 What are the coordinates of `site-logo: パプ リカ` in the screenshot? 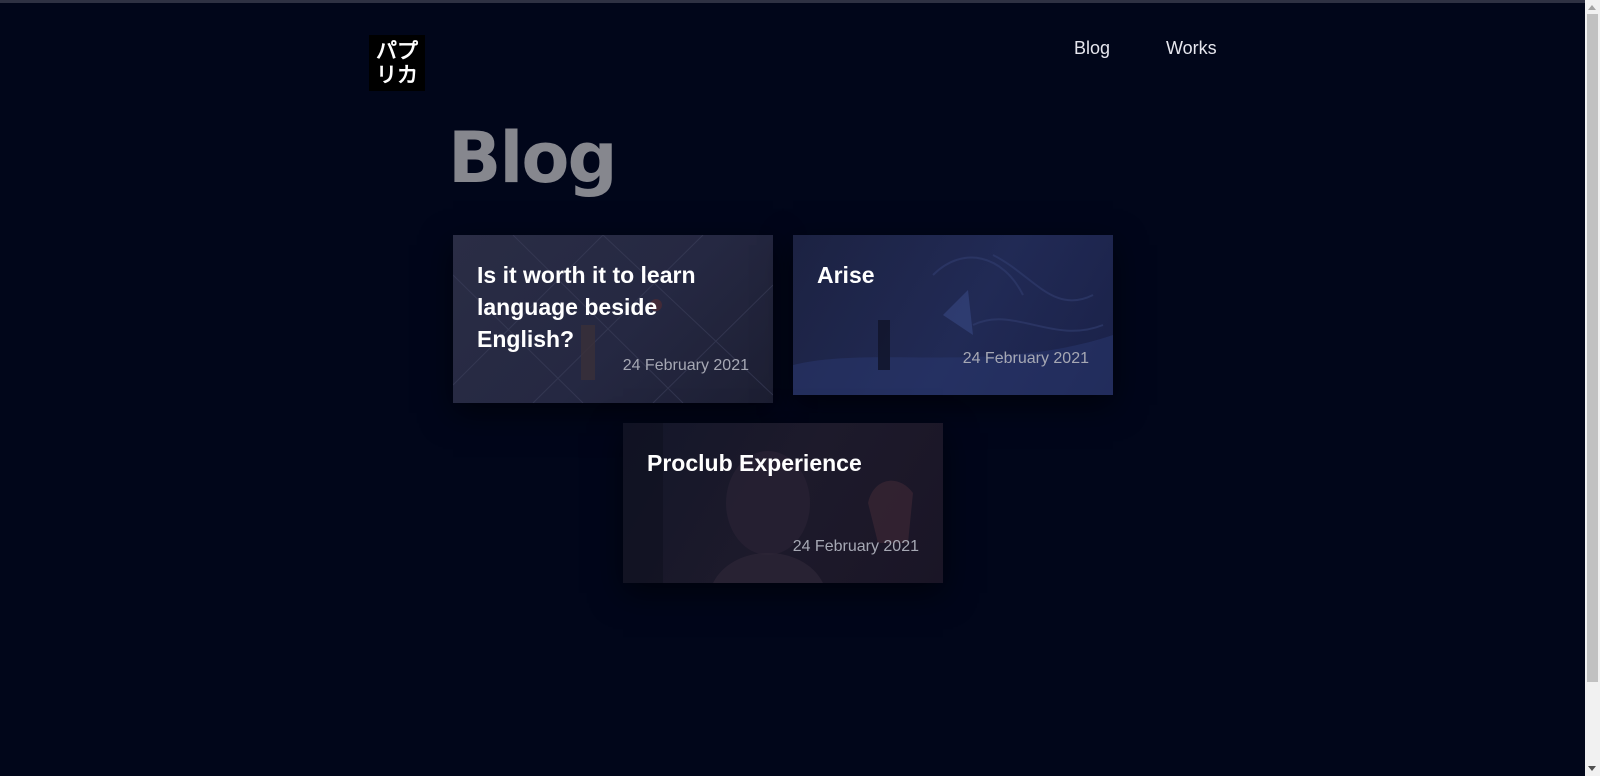 It's located at (397, 63).